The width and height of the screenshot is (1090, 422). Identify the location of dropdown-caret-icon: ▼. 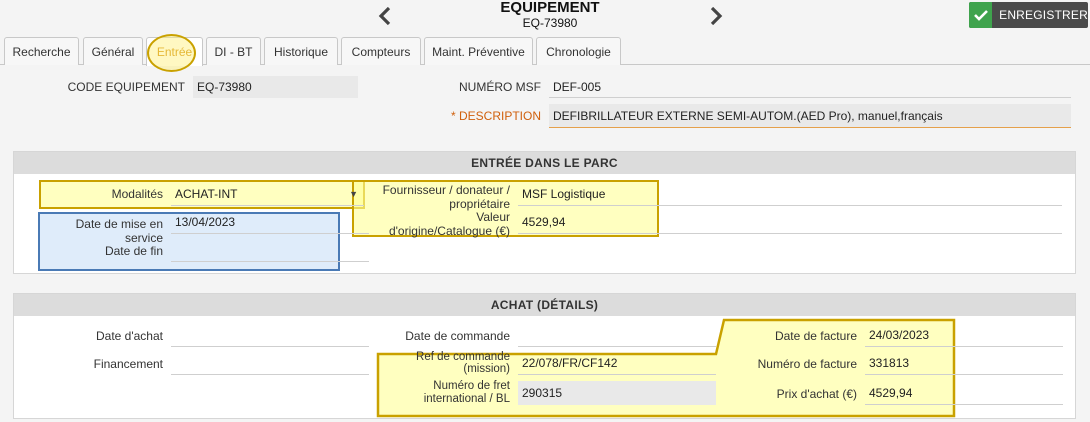
(353, 193).